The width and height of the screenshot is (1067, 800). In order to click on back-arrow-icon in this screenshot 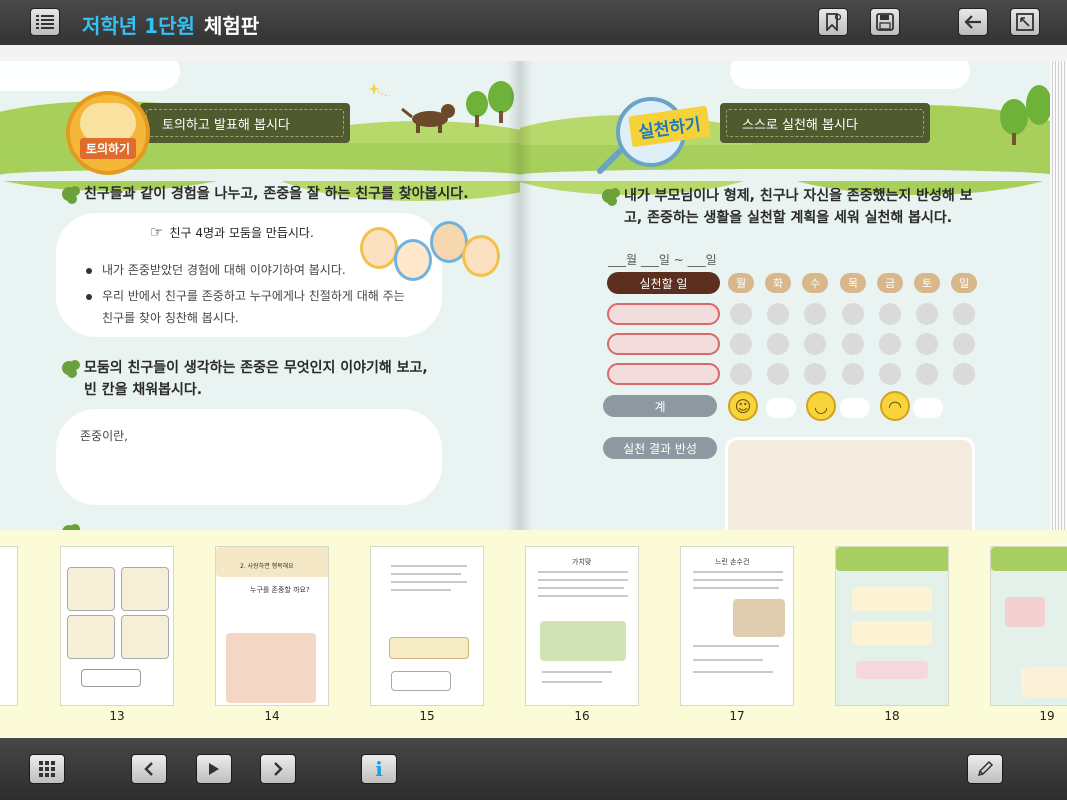, I will do `click(972, 22)`.